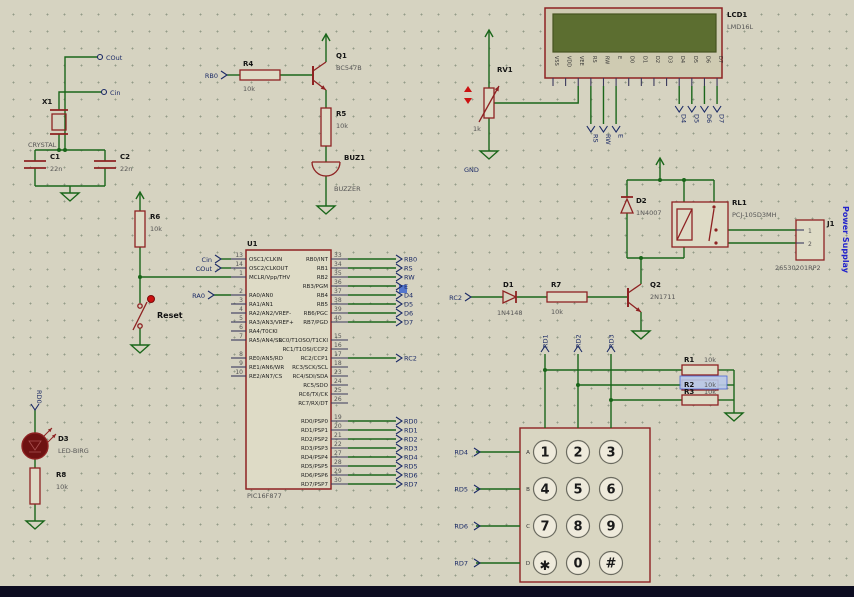 The image size is (854, 597). Describe the element at coordinates (606, 60) in the screenshot. I see `lcd-pin-label: RW` at that location.